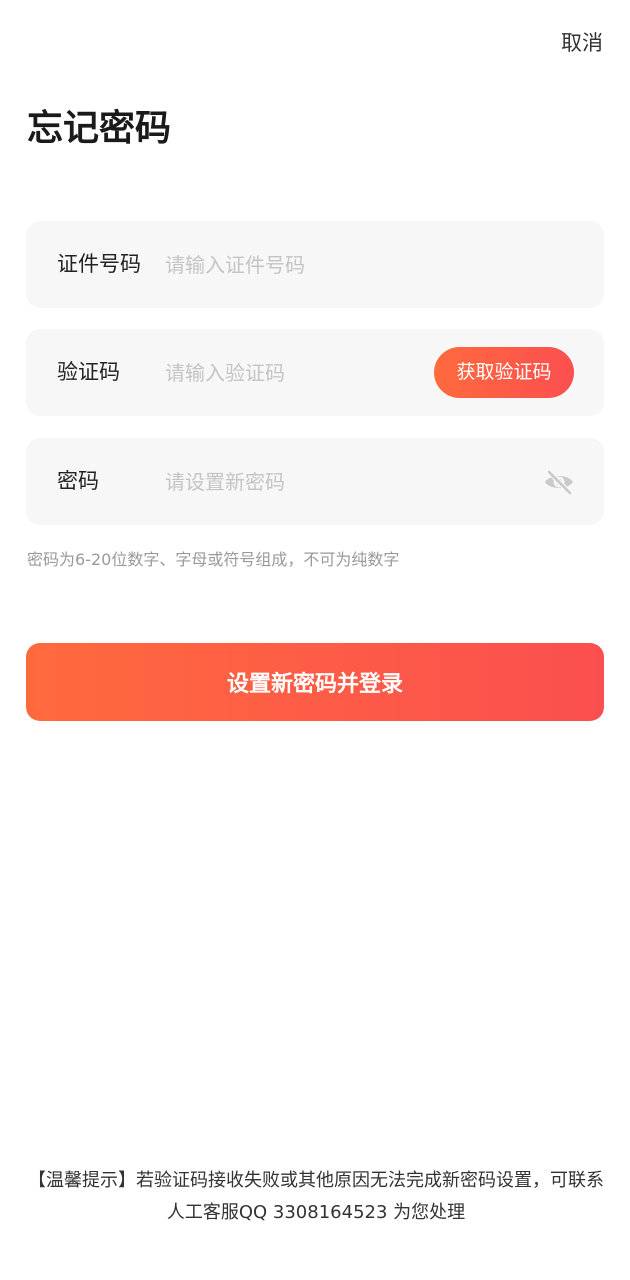  I want to click on verification-code-field: 验证码 获取验证码, so click(315, 372).